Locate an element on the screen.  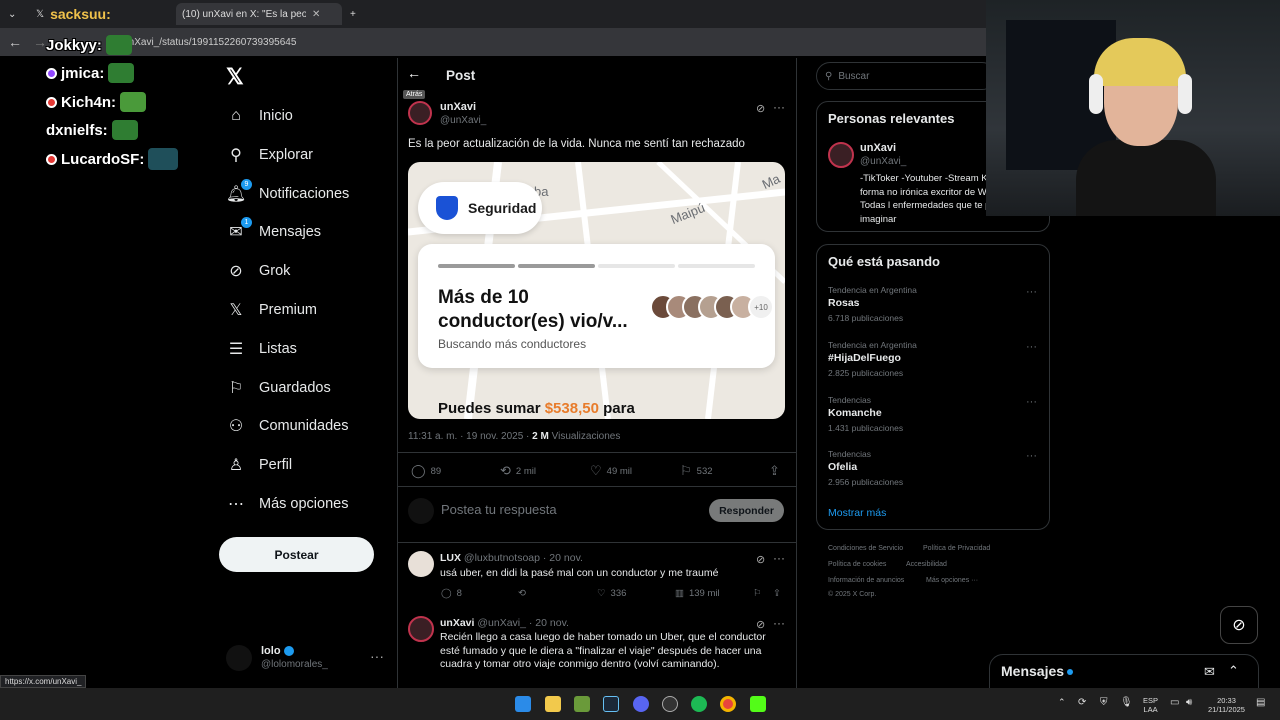
chrome-icon is located at coordinates (728, 704).